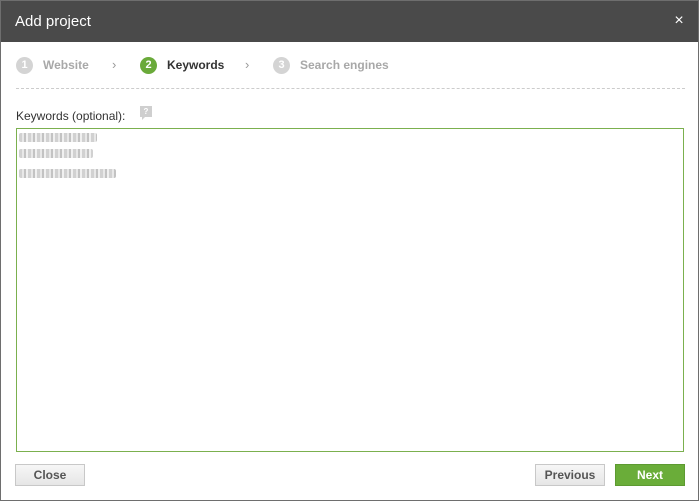 The image size is (699, 501). I want to click on step-website: 1 Website, so click(52, 65).